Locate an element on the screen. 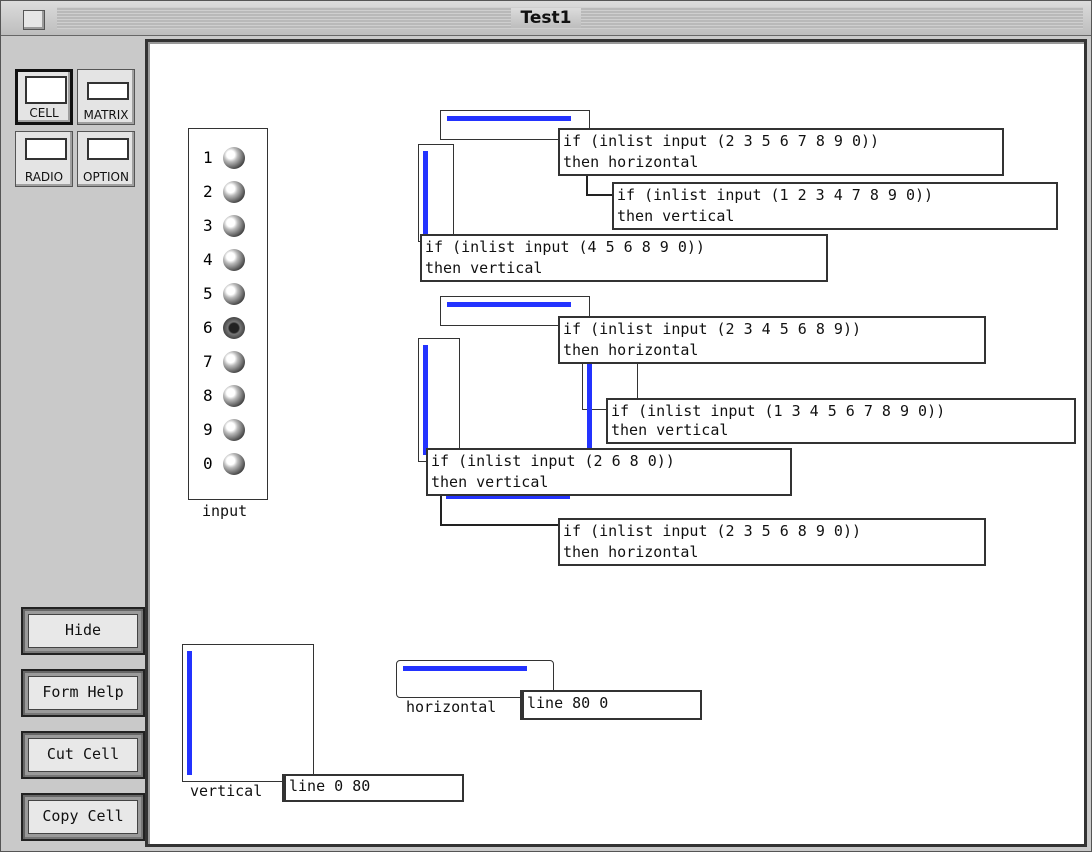 This screenshot has height=852, width=1092. tool-matrix: MATRIX is located at coordinates (106, 97).